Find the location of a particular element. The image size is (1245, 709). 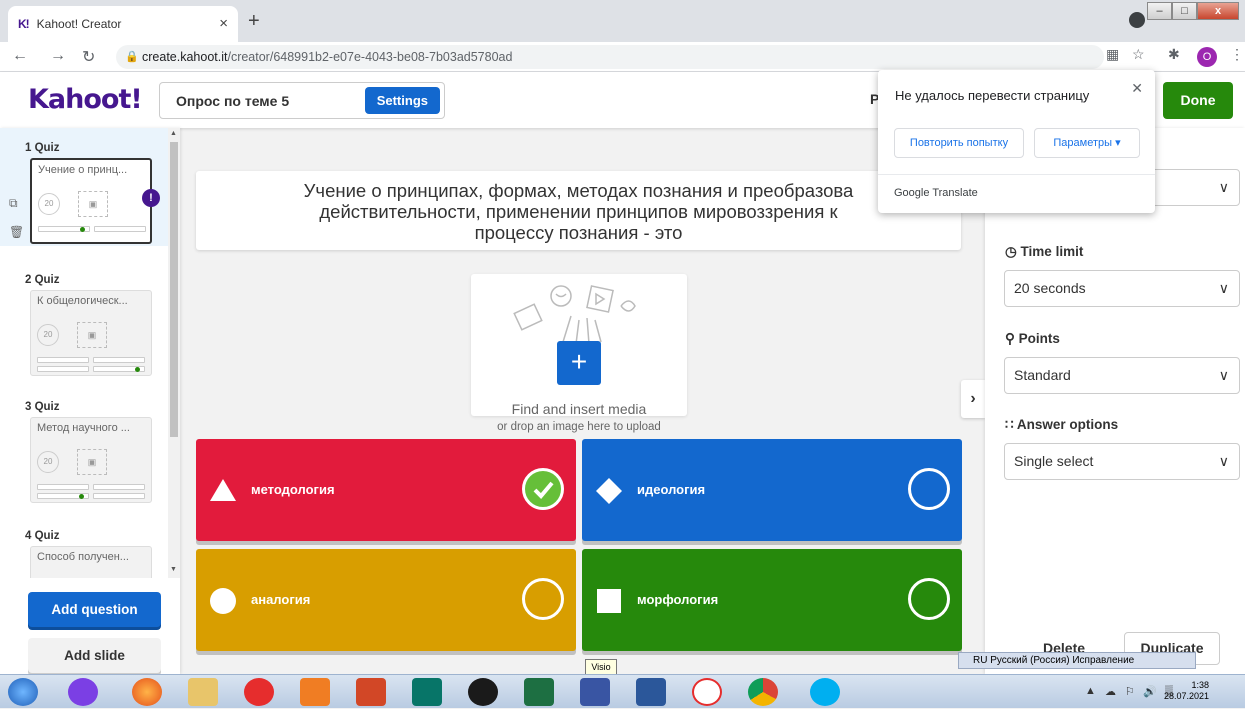

points-value: Standard is located at coordinates (1042, 375).